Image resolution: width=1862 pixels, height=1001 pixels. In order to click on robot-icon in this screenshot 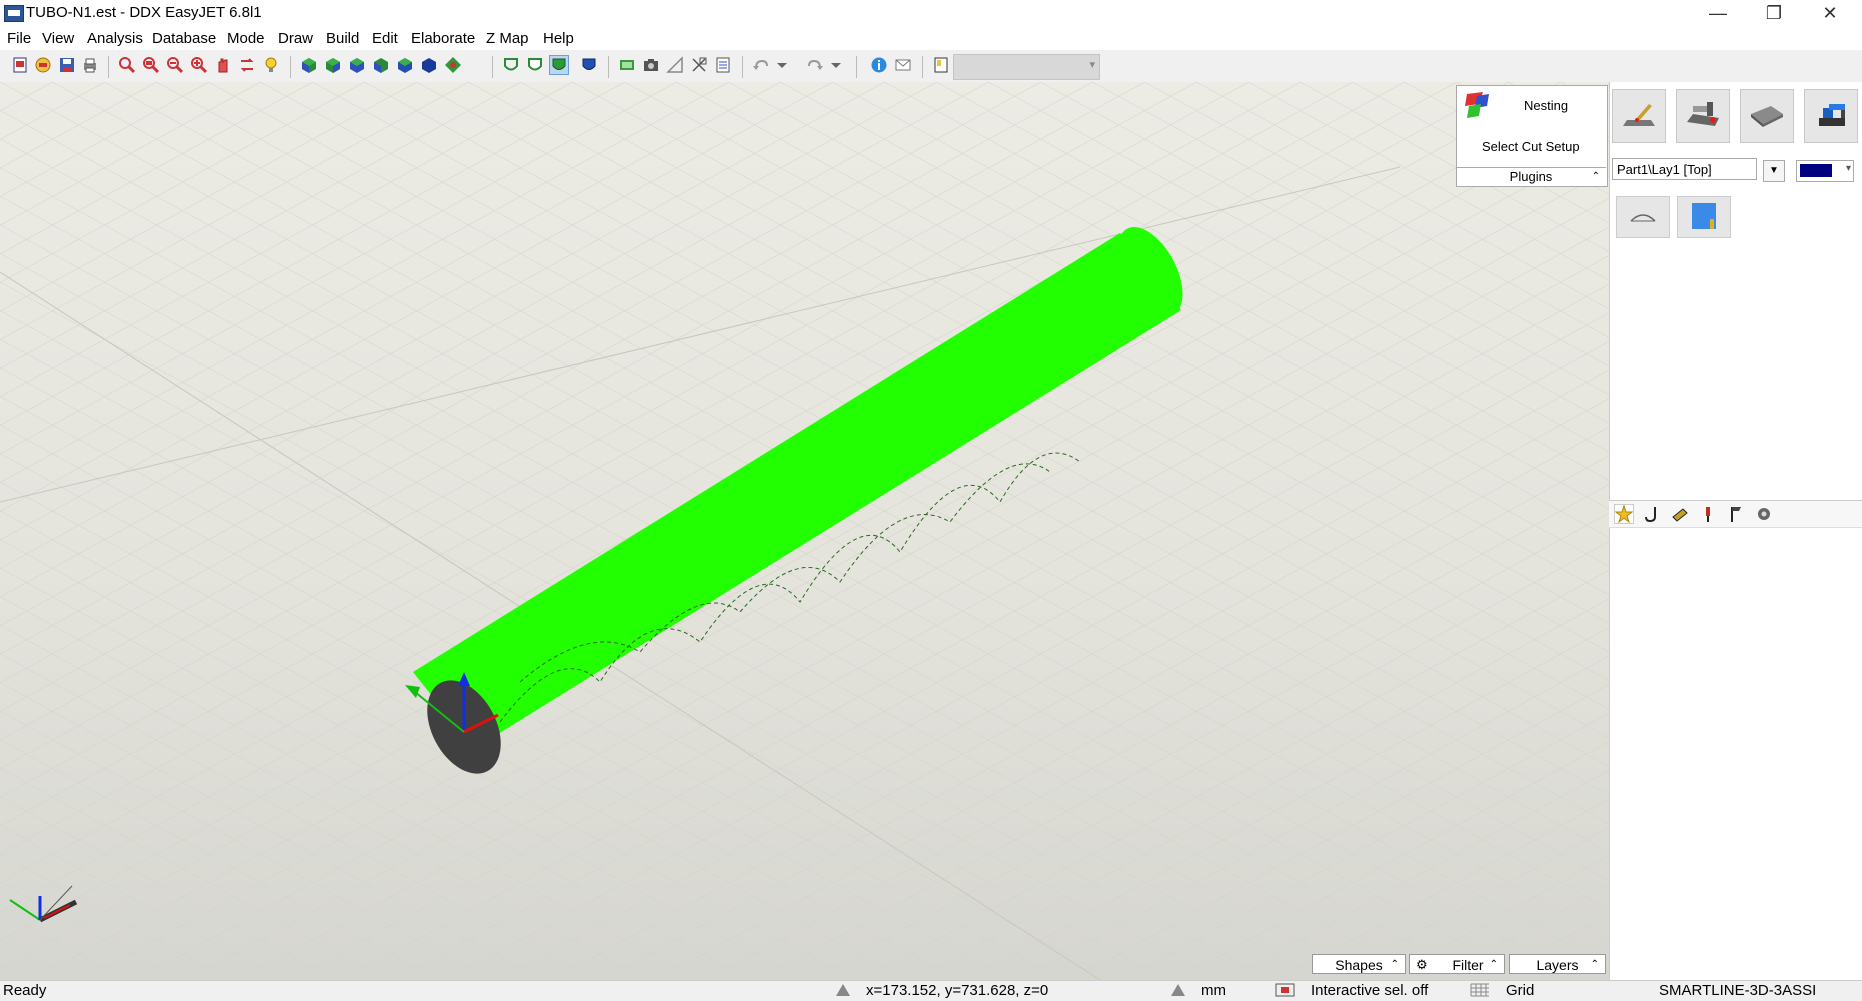, I will do `click(1832, 115)`.